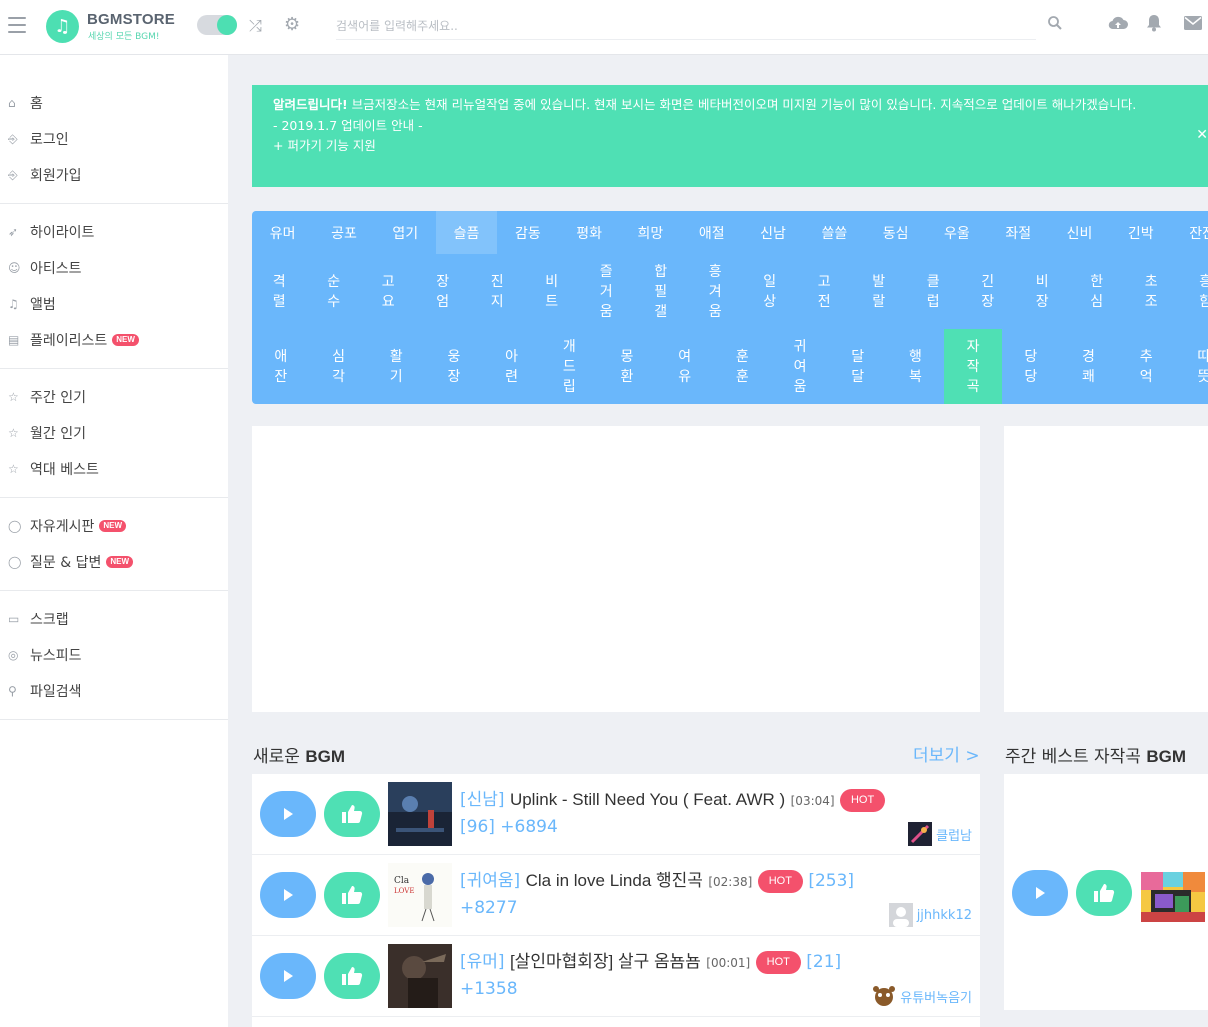 The width and height of the screenshot is (1208, 1027). What do you see at coordinates (114, 655) in the screenshot?
I see `sidebar-item: ◎ 뉴스피드` at bounding box center [114, 655].